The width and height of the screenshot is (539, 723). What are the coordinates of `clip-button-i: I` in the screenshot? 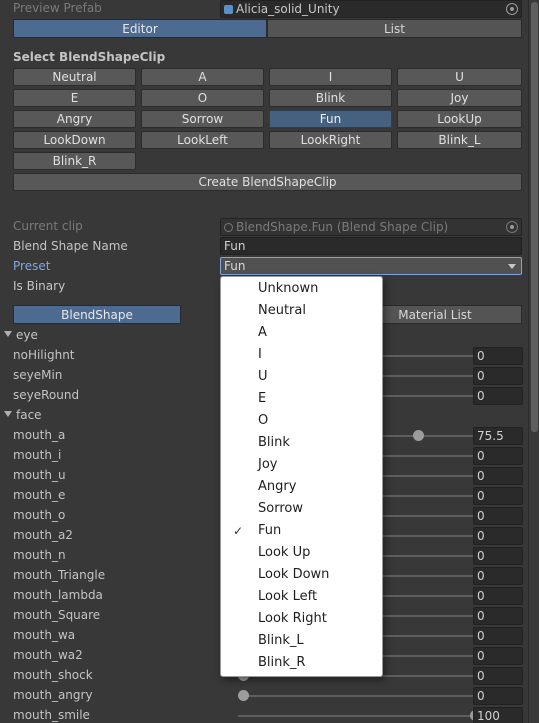 It's located at (330, 77).